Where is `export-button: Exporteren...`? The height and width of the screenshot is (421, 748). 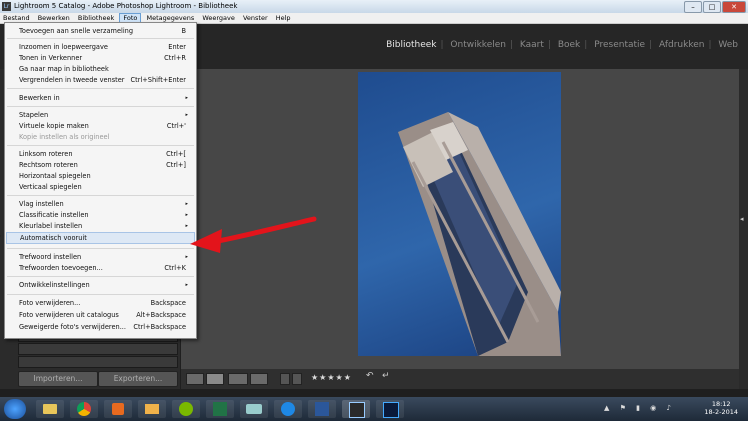
export-button: Exporteren... is located at coordinates (138, 379).